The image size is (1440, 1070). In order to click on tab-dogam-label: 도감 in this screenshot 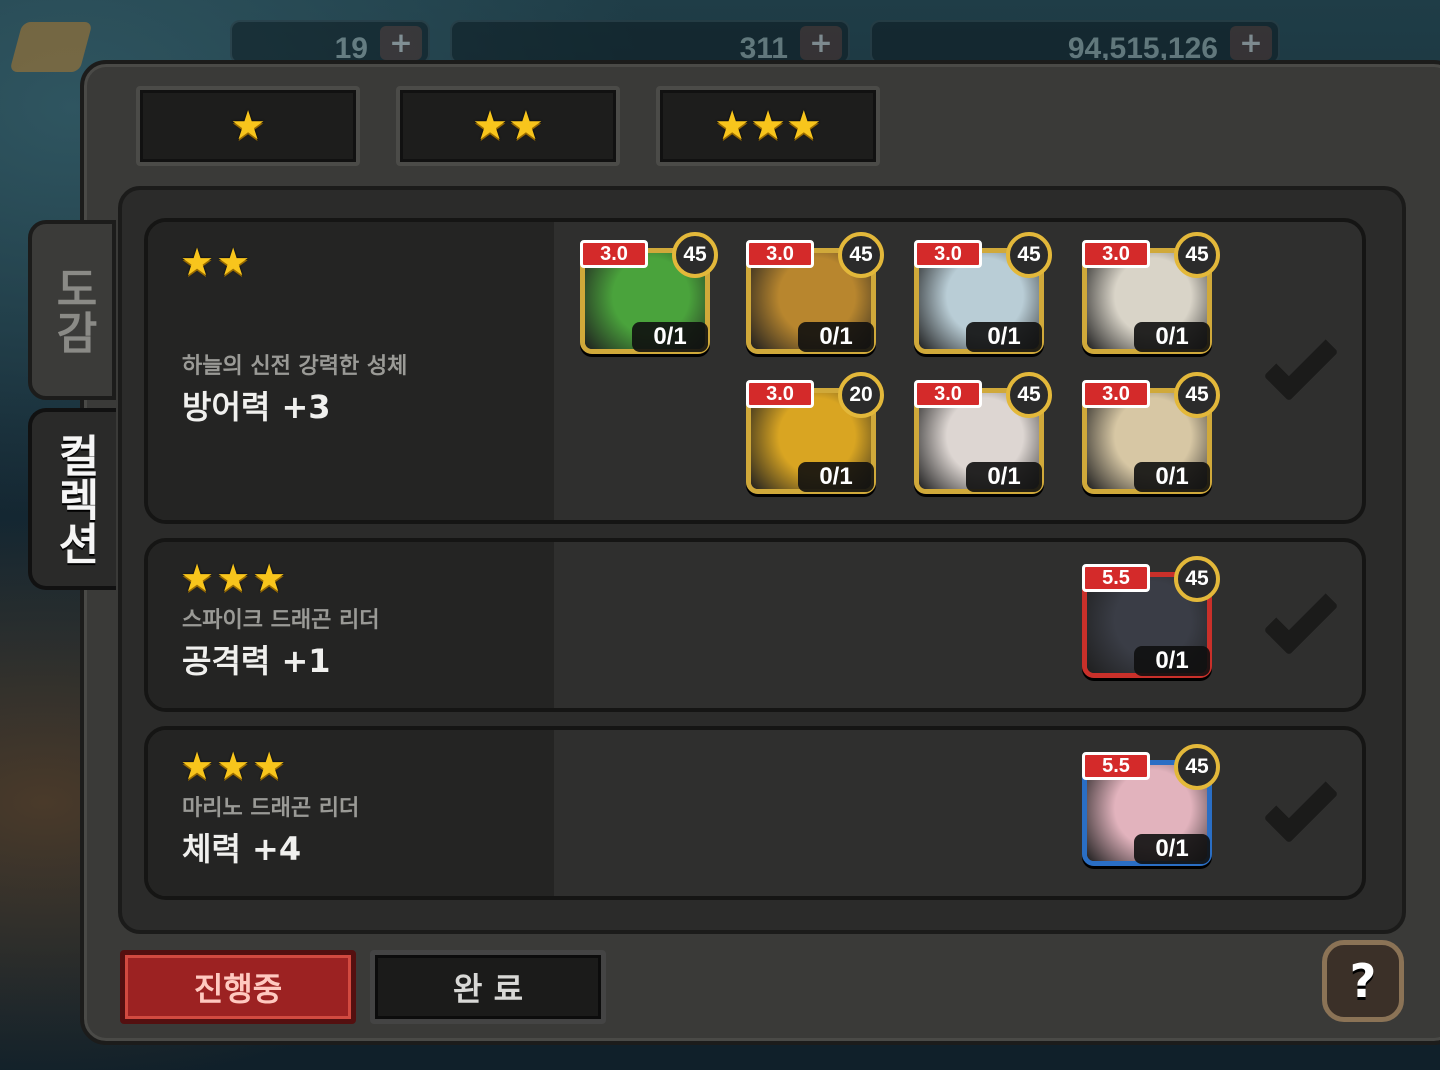, I will do `click(72, 310)`.